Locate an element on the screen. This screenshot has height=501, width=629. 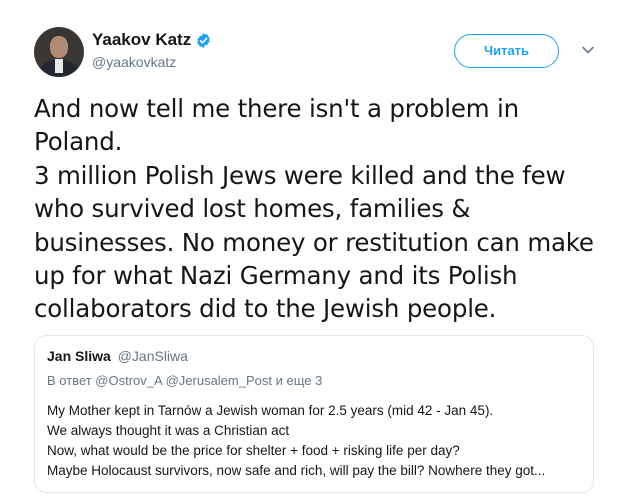
author-display-name: Yaakov Katz is located at coordinates (141, 40).